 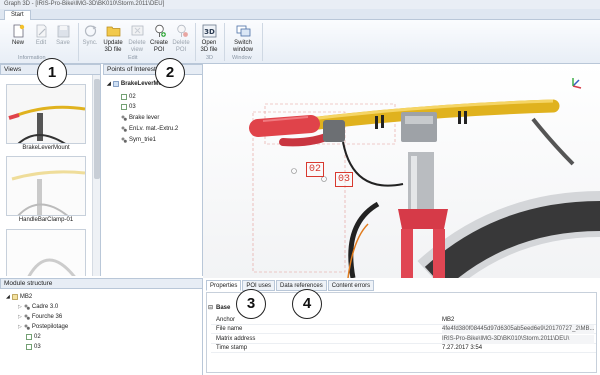 What do you see at coordinates (243, 31) in the screenshot?
I see `switch-window-icon` at bounding box center [243, 31].